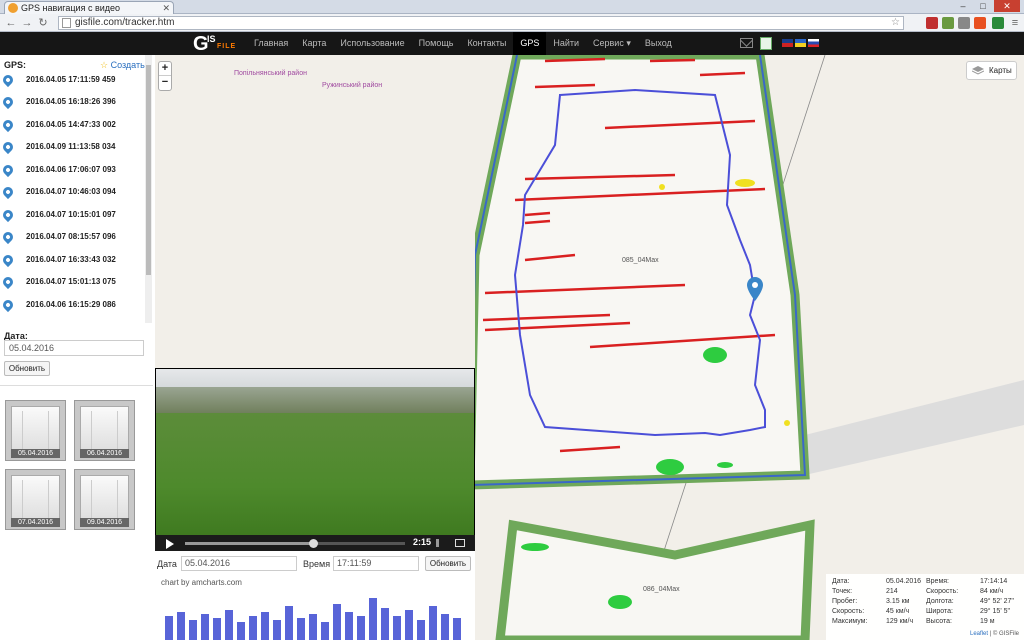  Describe the element at coordinates (71, 191) in the screenshot. I see `track-label: 2016.04.07 10:46:03 094` at that location.